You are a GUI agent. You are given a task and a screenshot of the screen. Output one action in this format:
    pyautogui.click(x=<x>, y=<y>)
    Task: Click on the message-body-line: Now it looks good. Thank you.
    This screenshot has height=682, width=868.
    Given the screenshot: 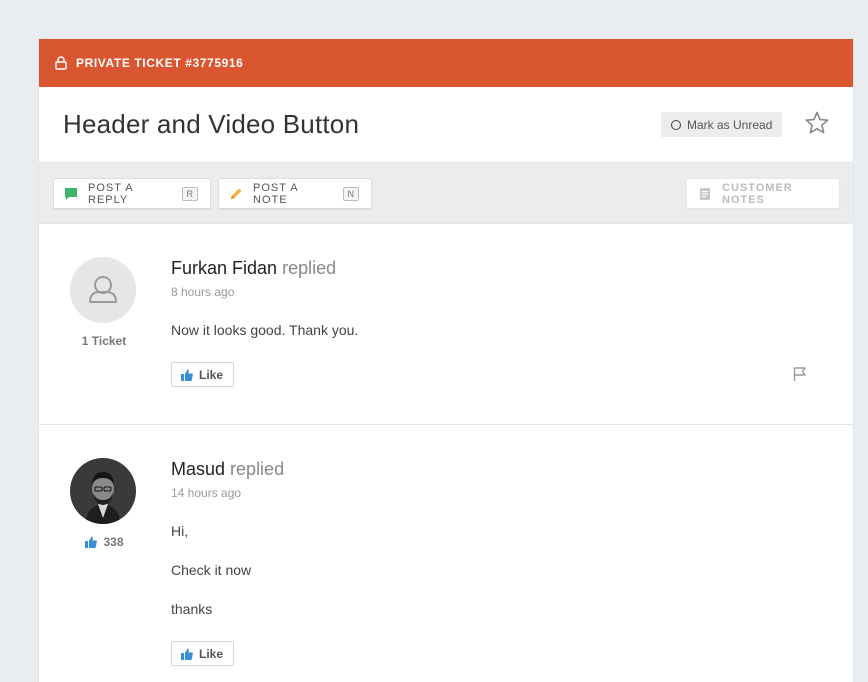 What is the action you would take?
    pyautogui.click(x=265, y=330)
    